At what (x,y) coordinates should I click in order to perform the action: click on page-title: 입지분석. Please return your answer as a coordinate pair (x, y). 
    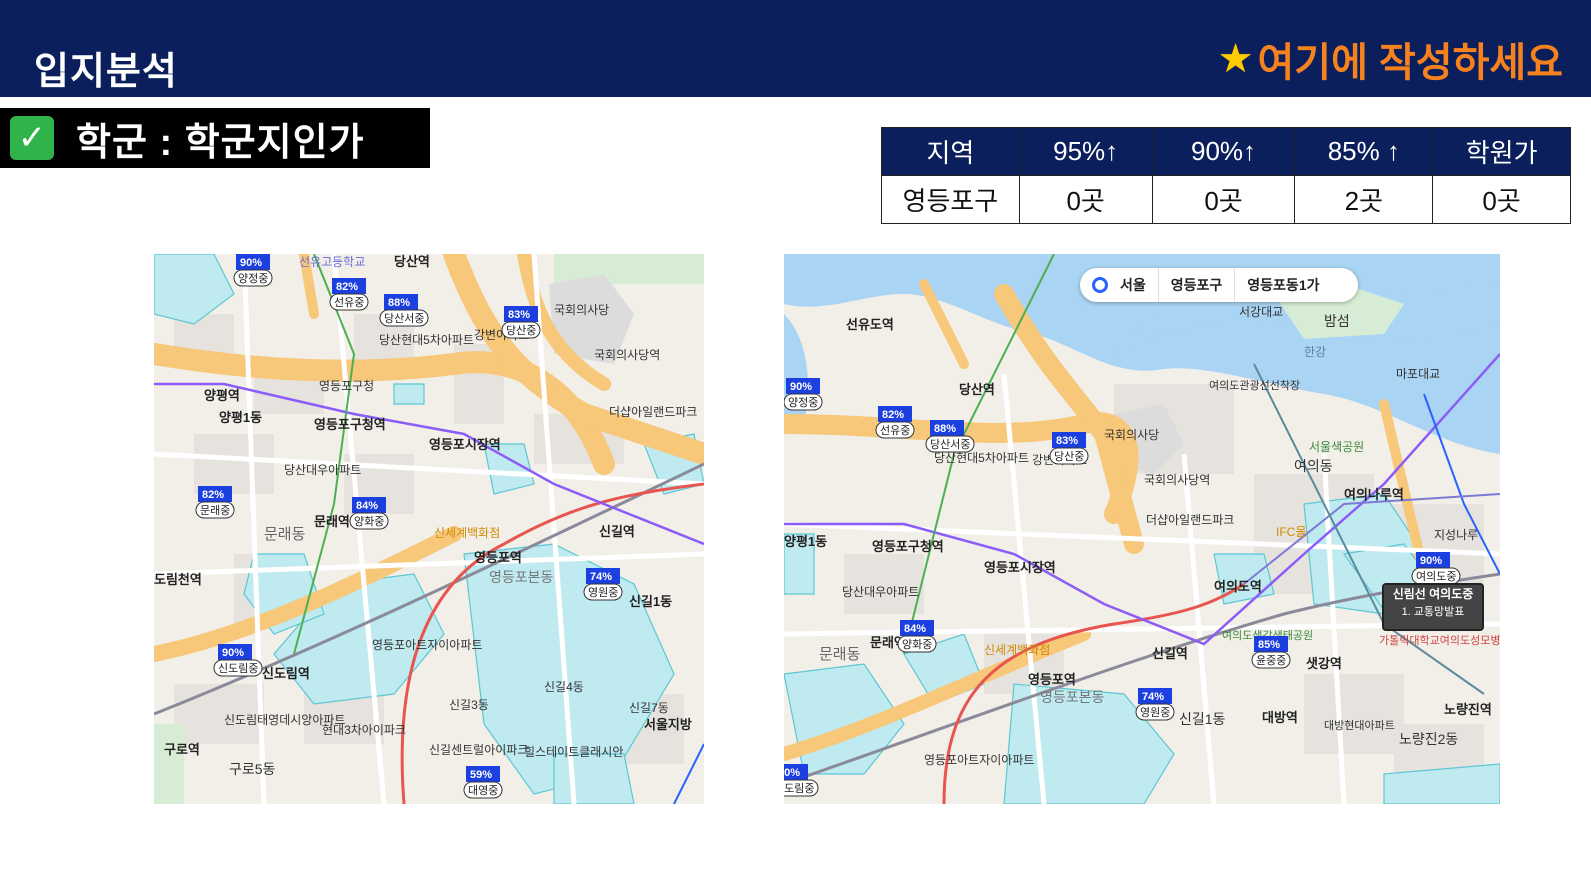
    Looking at the image, I should click on (106, 72).